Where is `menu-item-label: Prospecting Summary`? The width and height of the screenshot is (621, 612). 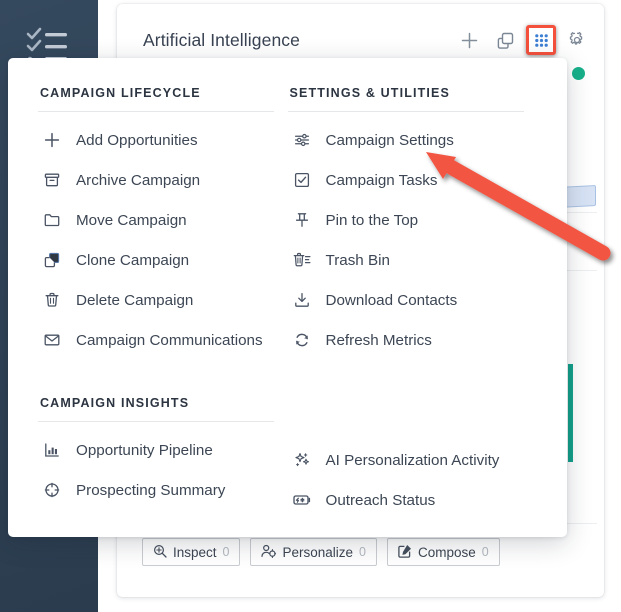
menu-item-label: Prospecting Summary is located at coordinates (151, 490).